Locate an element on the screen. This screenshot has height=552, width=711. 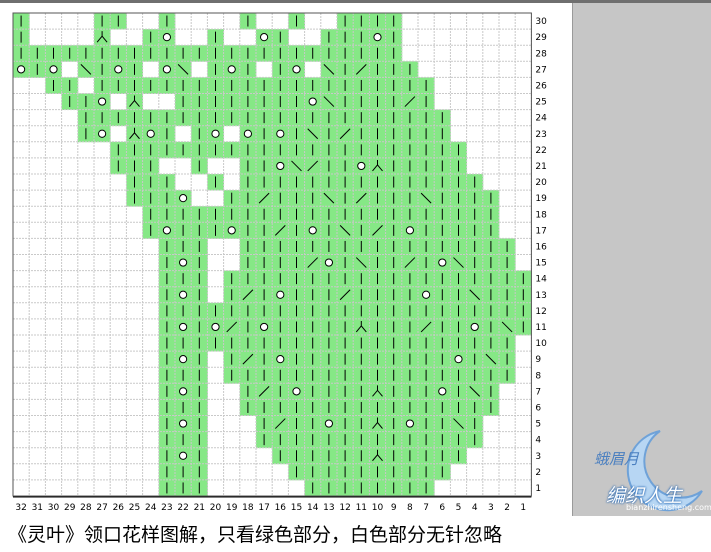
column-label: 17 is located at coordinates (263, 508).